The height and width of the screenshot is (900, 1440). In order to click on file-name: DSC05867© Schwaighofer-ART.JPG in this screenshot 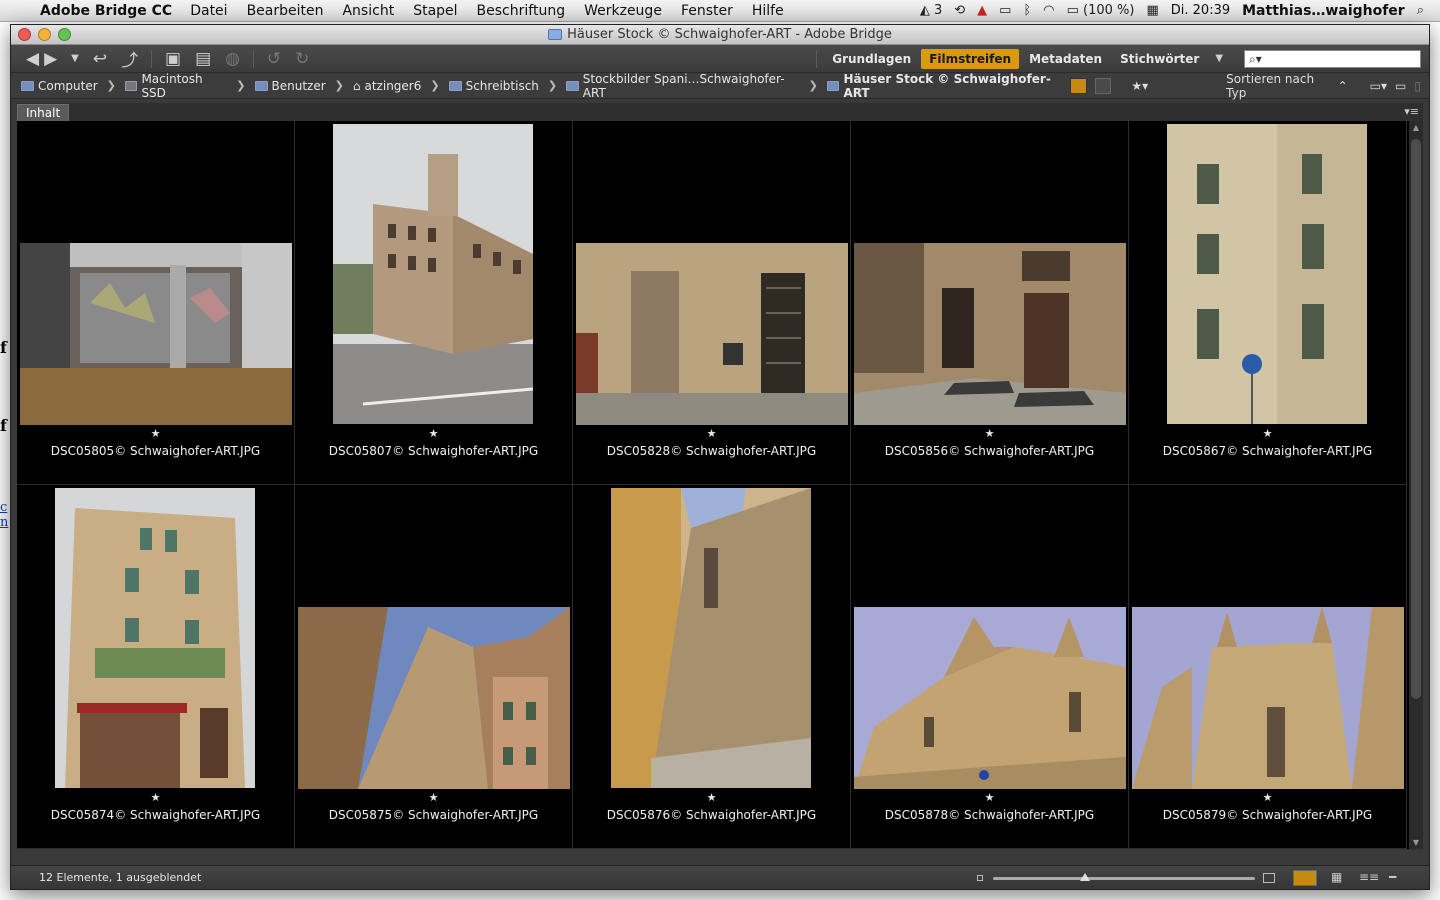, I will do `click(1267, 451)`.